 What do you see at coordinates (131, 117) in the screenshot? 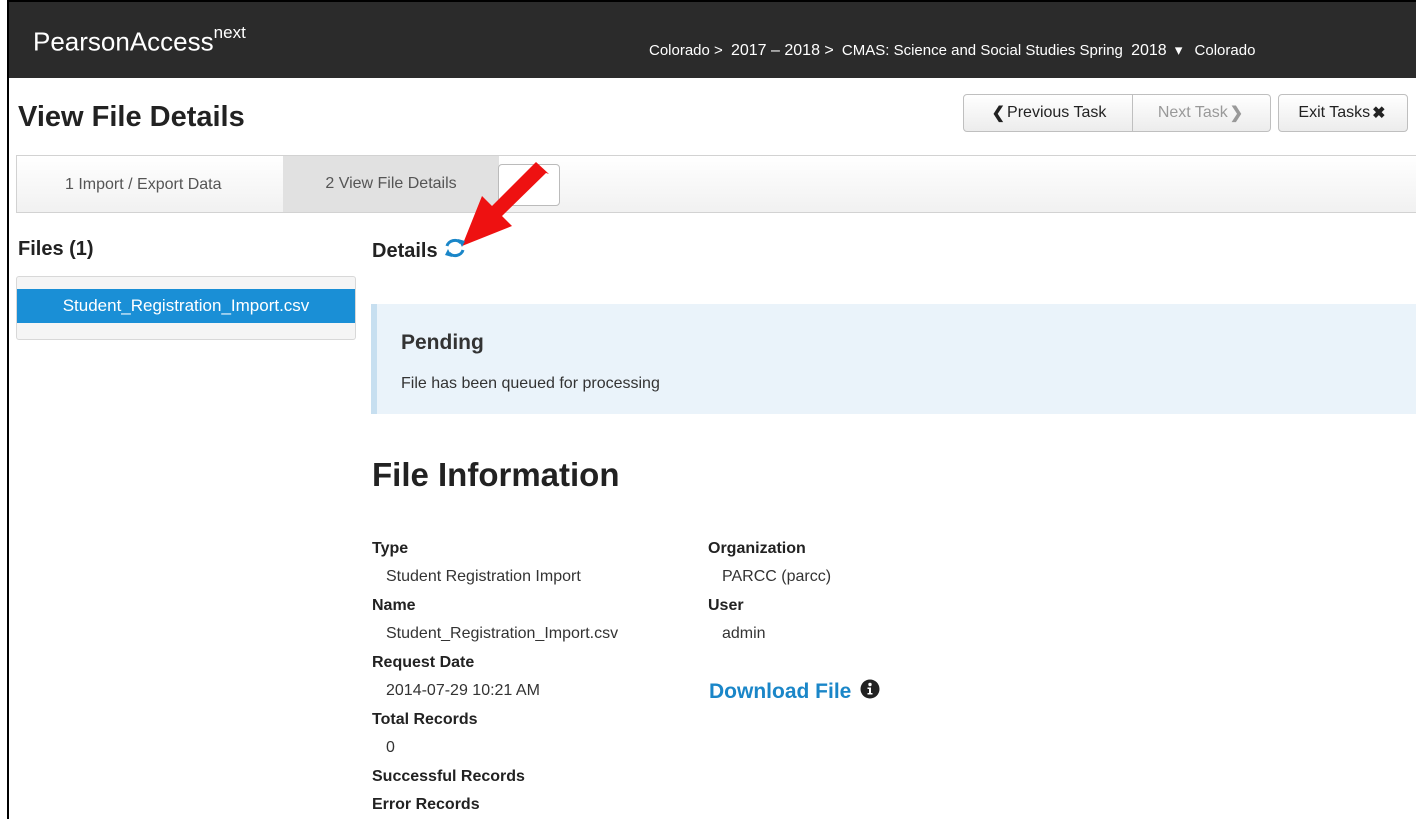
I see `page-title: View File Details` at bounding box center [131, 117].